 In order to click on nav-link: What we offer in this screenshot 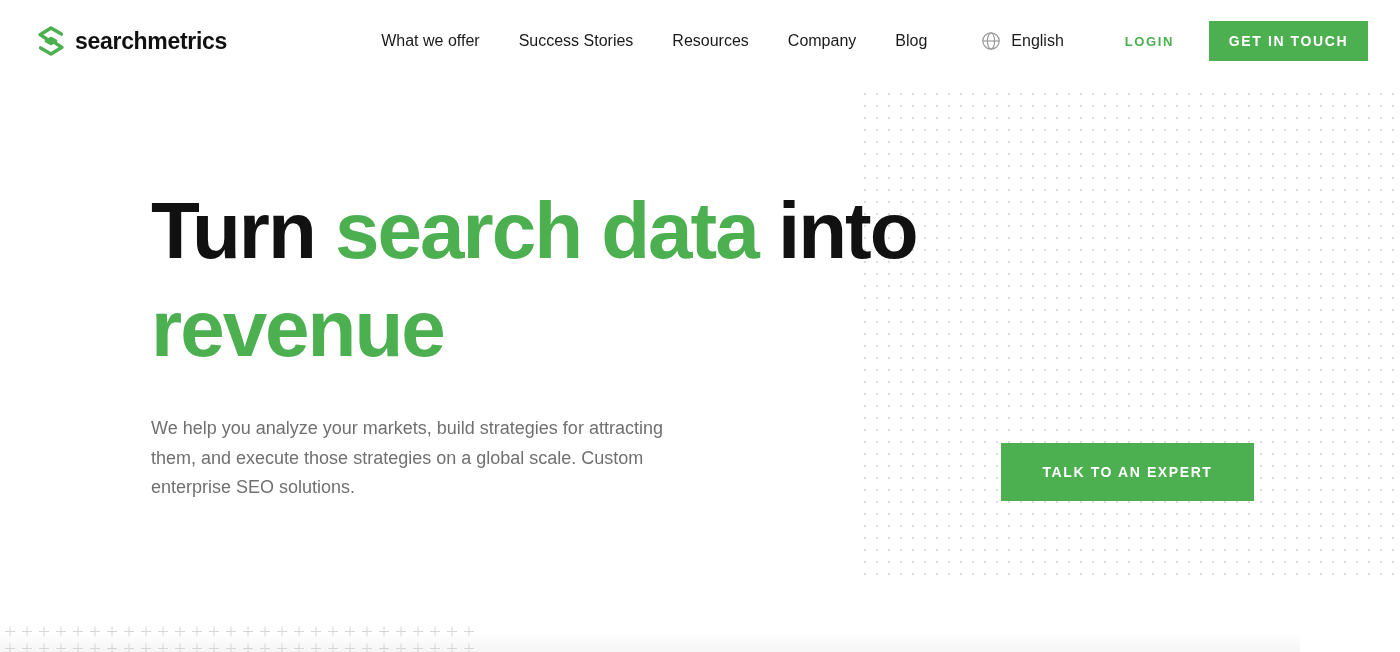, I will do `click(430, 41)`.